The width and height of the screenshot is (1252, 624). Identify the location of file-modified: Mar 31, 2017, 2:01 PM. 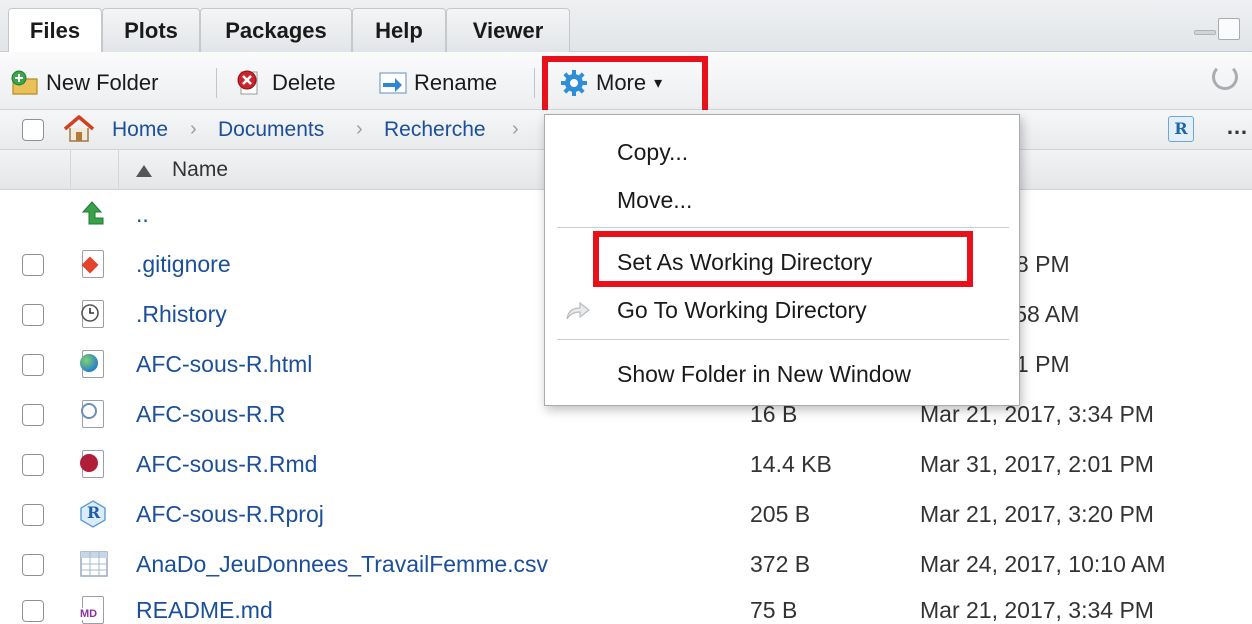
(1037, 464).